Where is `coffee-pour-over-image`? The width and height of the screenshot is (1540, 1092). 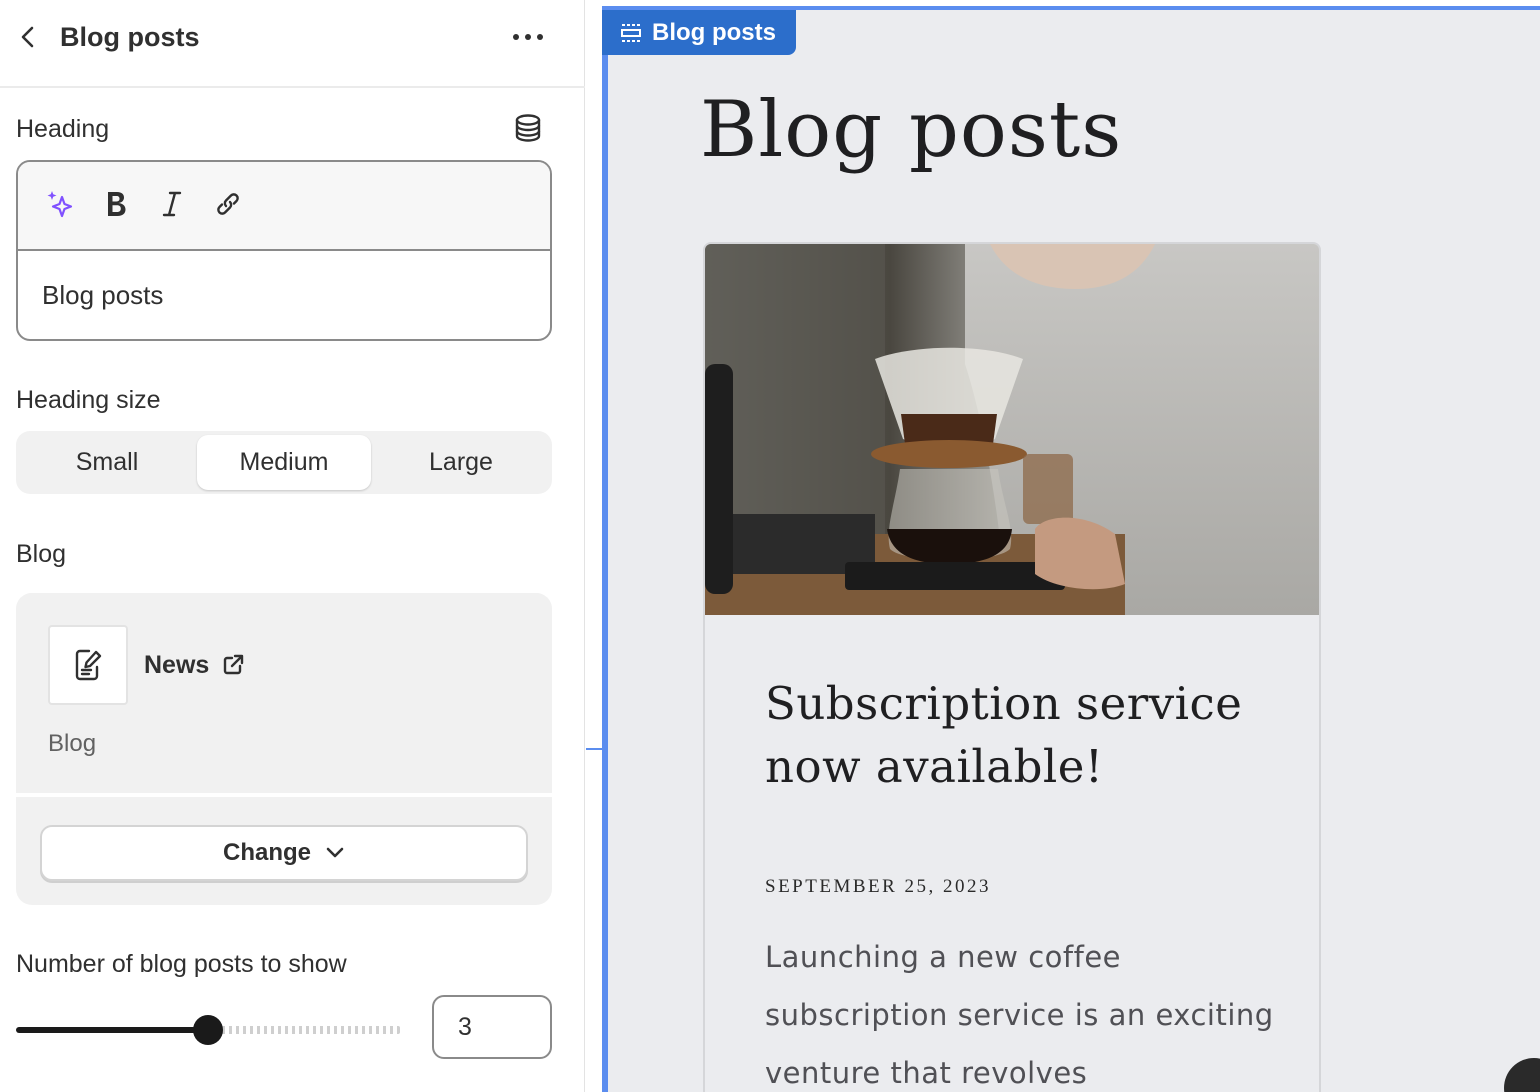 coffee-pour-over-image is located at coordinates (1012, 429).